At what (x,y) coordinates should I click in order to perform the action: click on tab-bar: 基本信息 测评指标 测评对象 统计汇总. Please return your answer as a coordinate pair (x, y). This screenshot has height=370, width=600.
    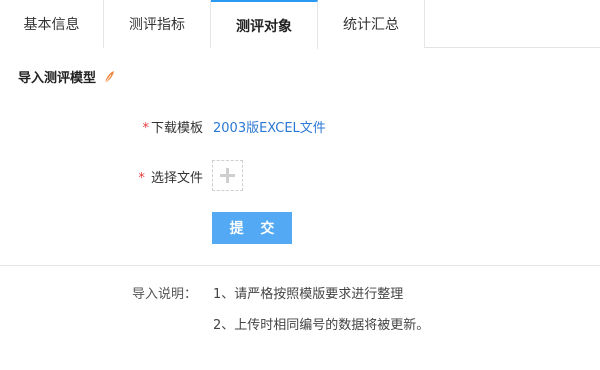
    Looking at the image, I should click on (300, 24).